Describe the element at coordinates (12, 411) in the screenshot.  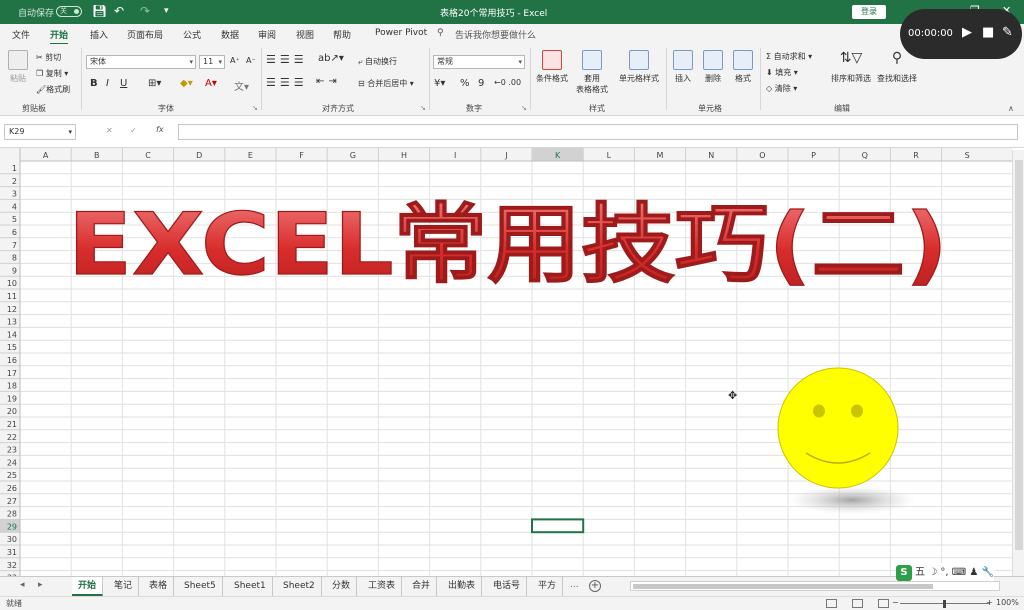
I see `row-header-20: 20` at that location.